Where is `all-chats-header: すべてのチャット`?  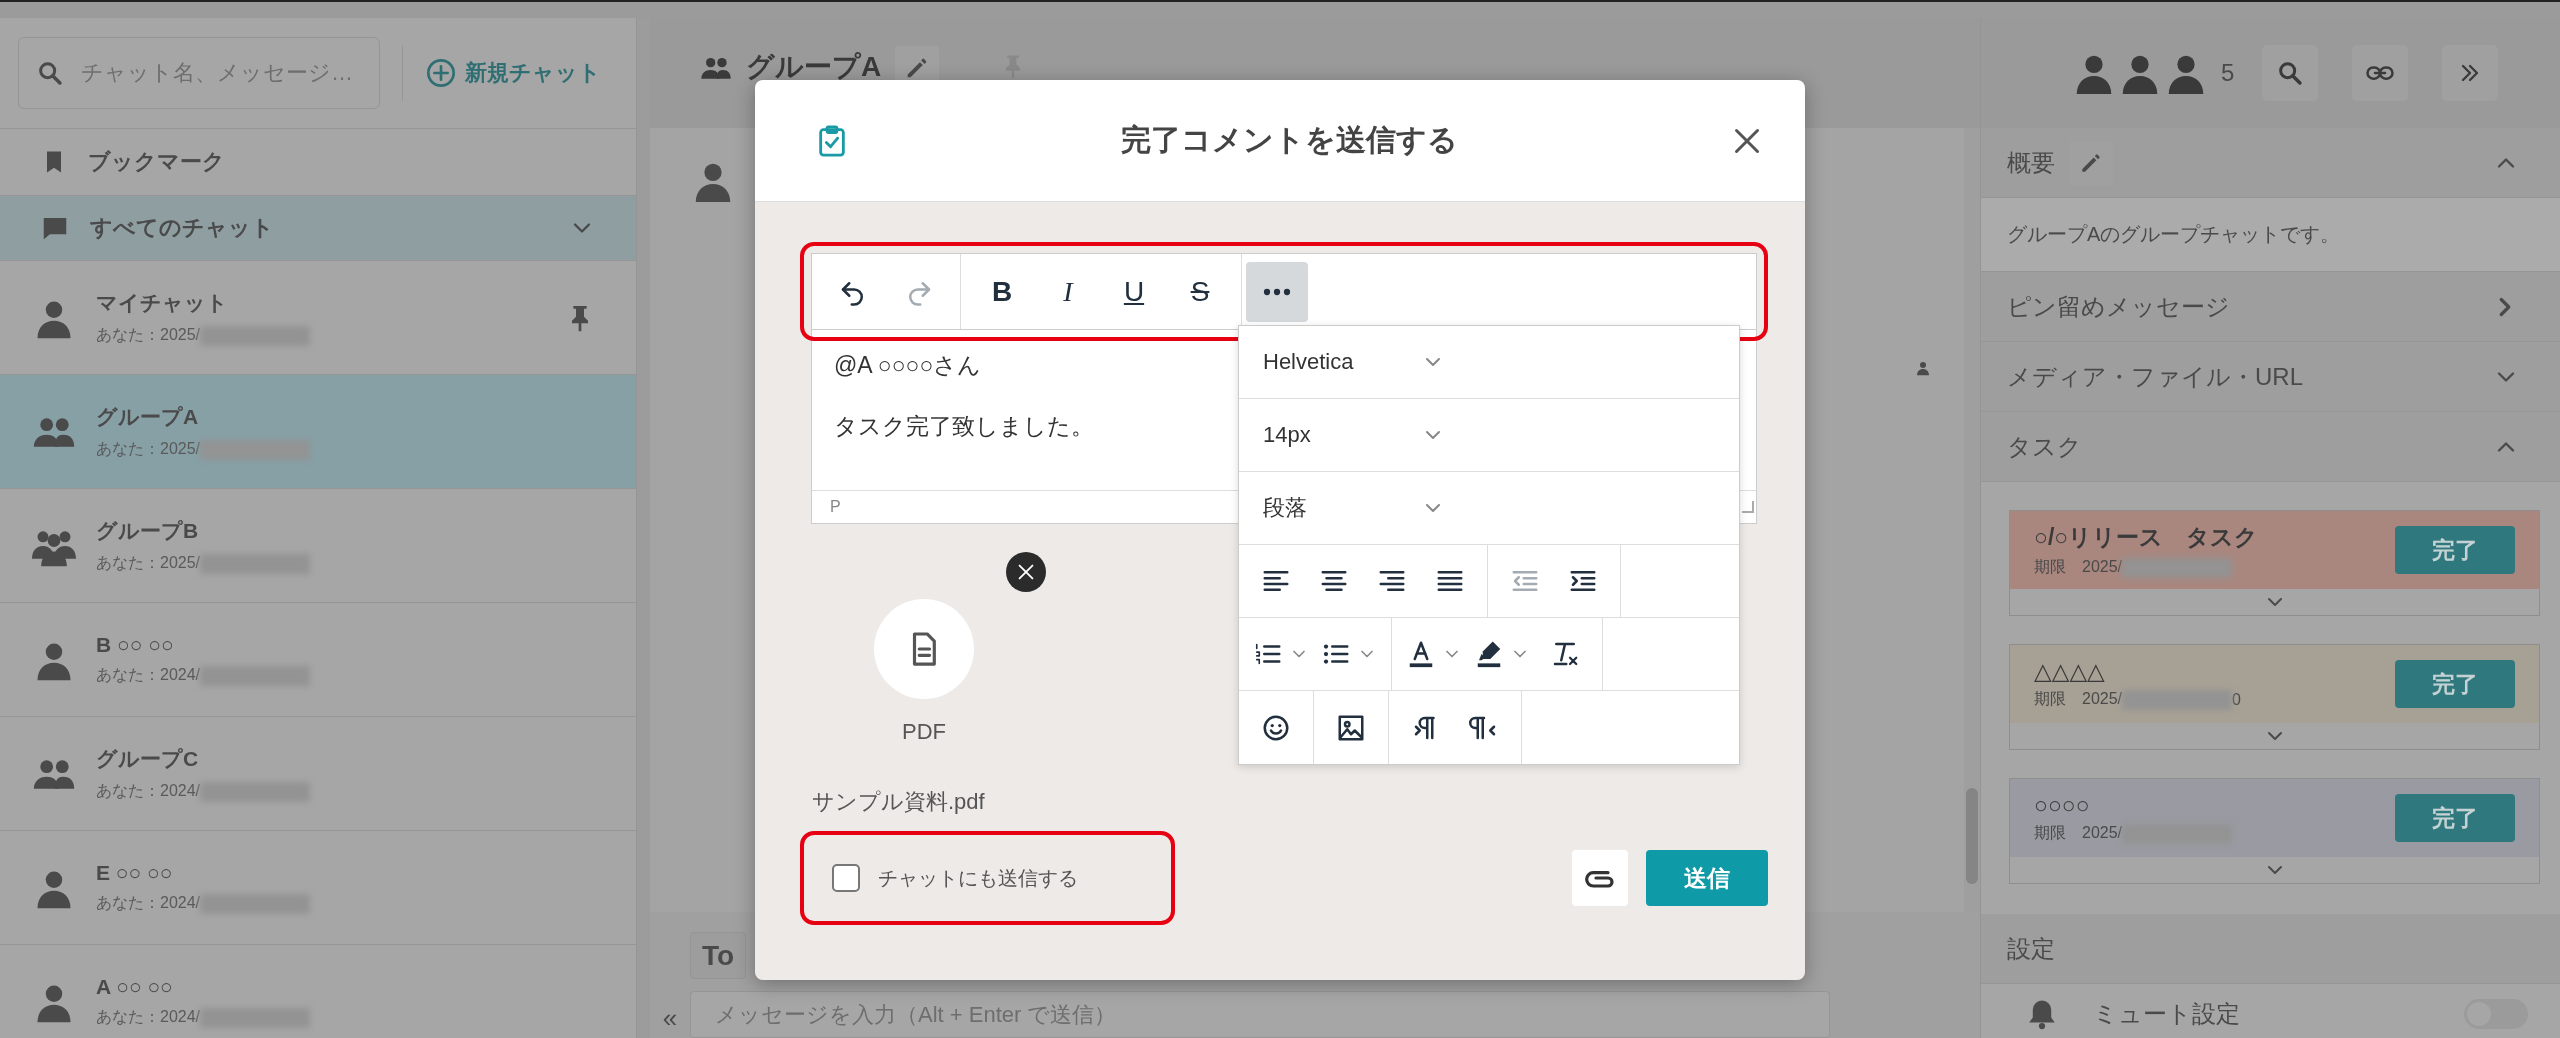 all-chats-header: すべてのチャット is located at coordinates (318, 228).